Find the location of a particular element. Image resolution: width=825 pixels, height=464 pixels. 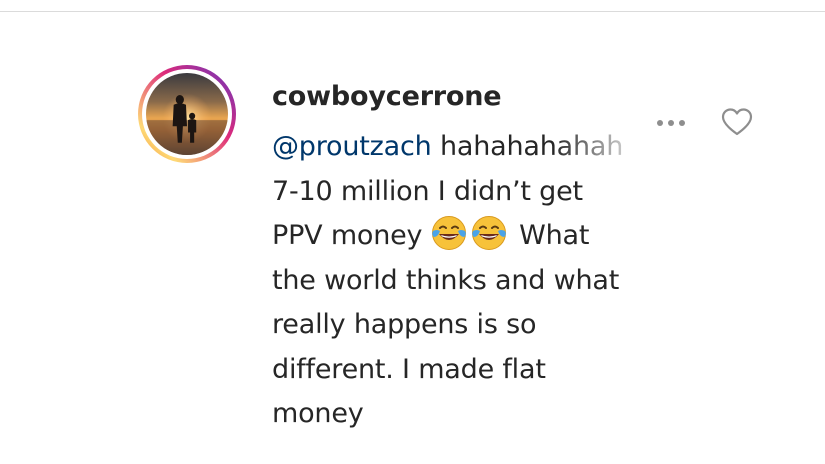

ellipsis-icon is located at coordinates (660, 123).